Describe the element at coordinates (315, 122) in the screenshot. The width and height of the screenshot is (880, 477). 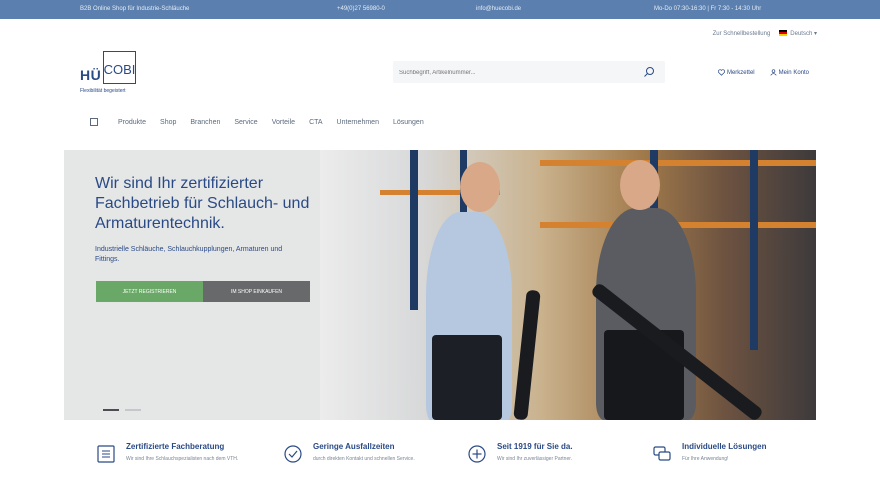
I see `nav-item-cta: CTA` at that location.